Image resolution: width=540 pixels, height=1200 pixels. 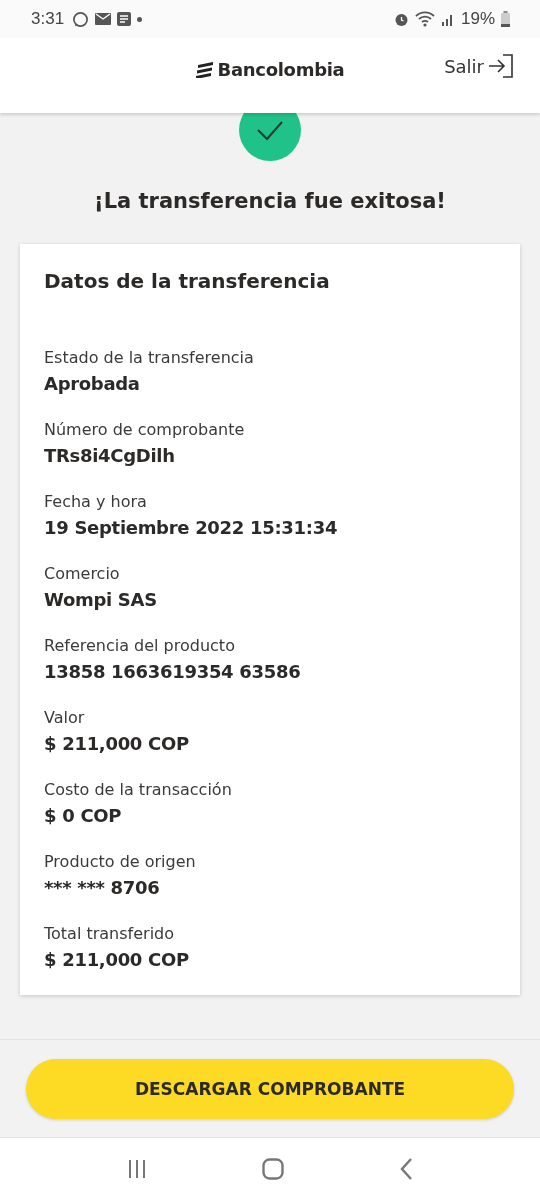 I want to click on home-icon, so click(x=273, y=1169).